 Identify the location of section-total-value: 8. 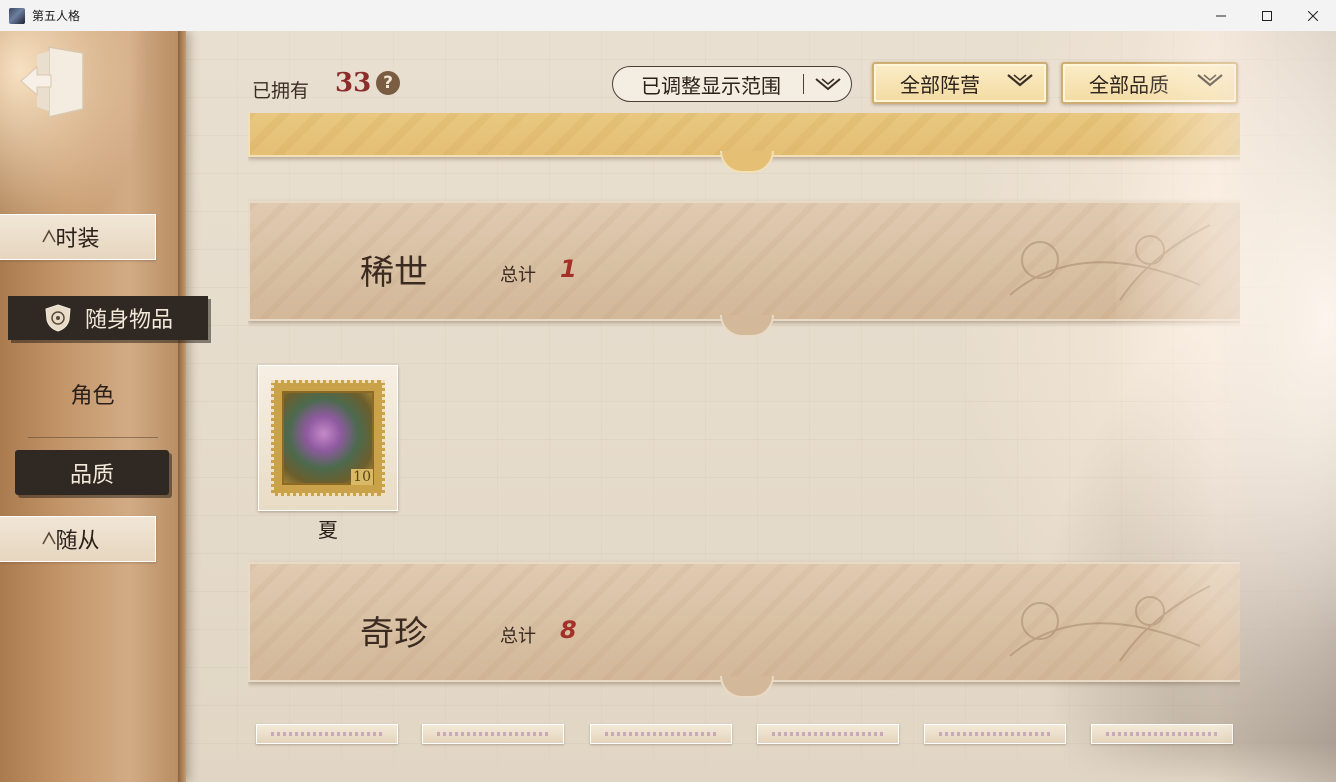
(568, 630).